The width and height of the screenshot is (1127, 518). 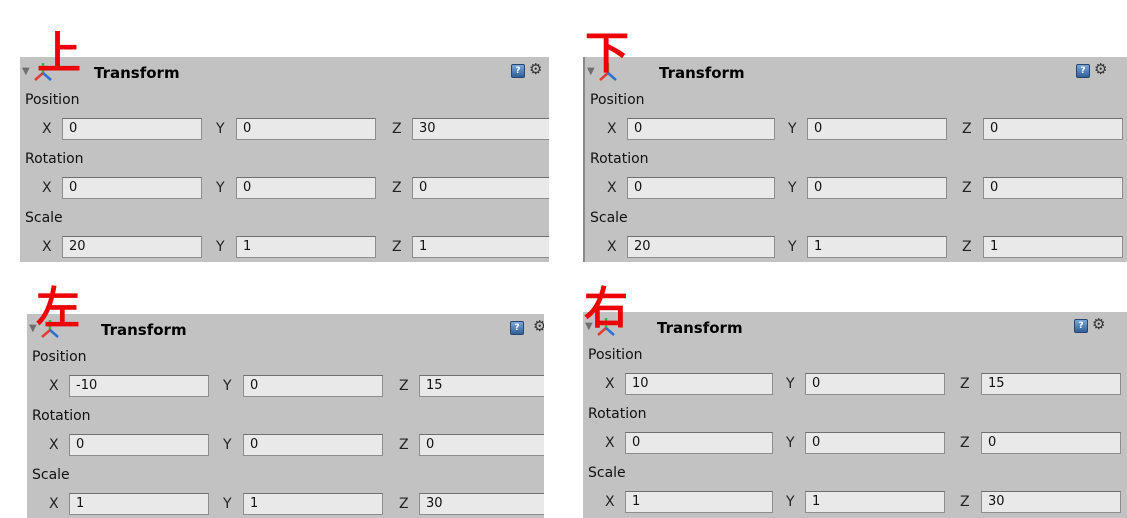 What do you see at coordinates (606, 308) in the screenshot?
I see `annotation-right: 右` at bounding box center [606, 308].